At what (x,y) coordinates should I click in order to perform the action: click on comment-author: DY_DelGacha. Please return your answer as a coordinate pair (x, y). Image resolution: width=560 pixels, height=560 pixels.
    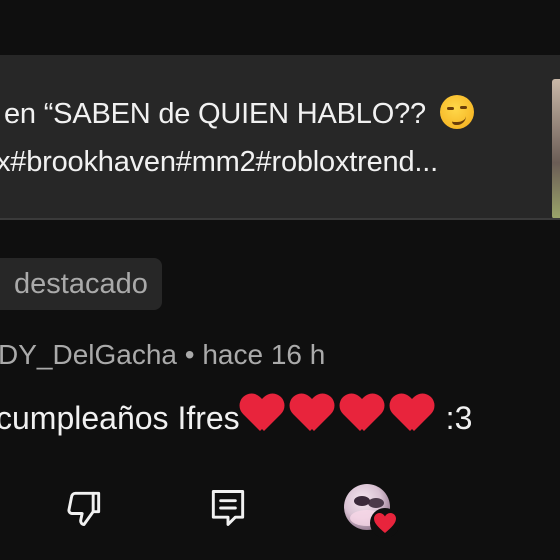
    Looking at the image, I should click on (88, 354).